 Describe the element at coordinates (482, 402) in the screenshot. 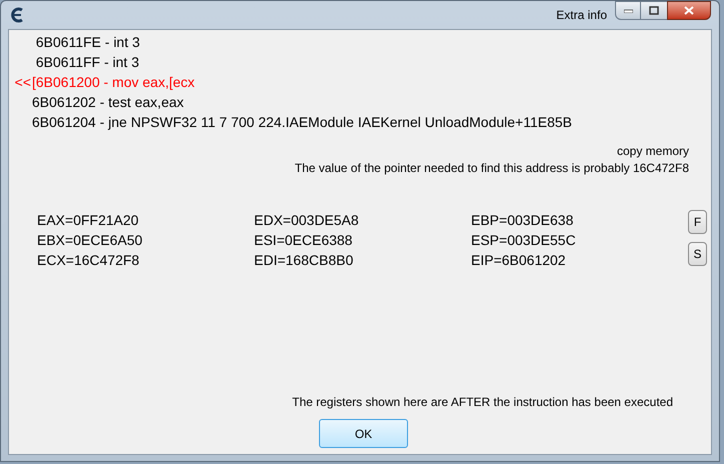

I see `footer-note: The registers shown here are AFTER the instruction has been executed` at that location.